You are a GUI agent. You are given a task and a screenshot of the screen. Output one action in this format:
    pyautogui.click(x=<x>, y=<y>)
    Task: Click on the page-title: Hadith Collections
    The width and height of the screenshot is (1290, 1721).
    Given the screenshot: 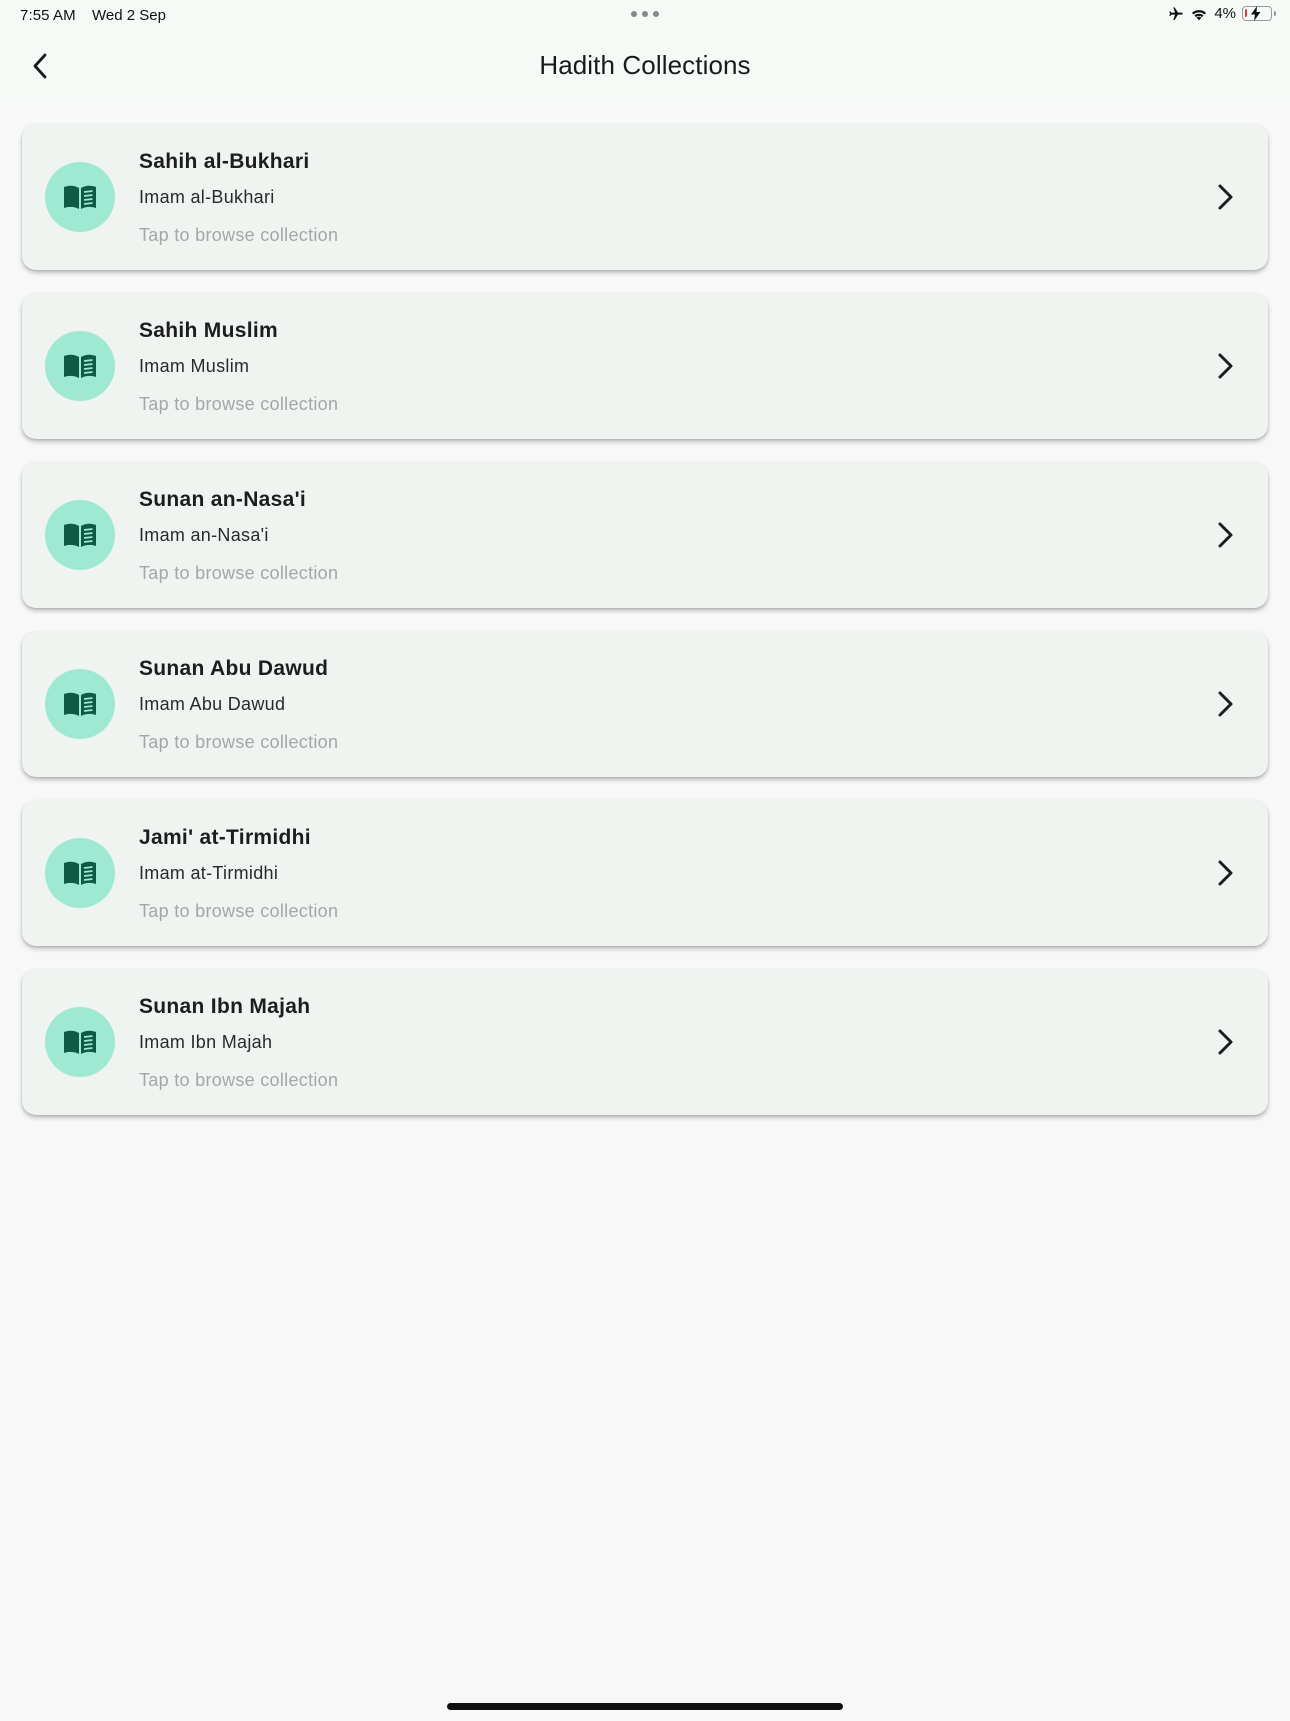 What is the action you would take?
    pyautogui.click(x=645, y=65)
    